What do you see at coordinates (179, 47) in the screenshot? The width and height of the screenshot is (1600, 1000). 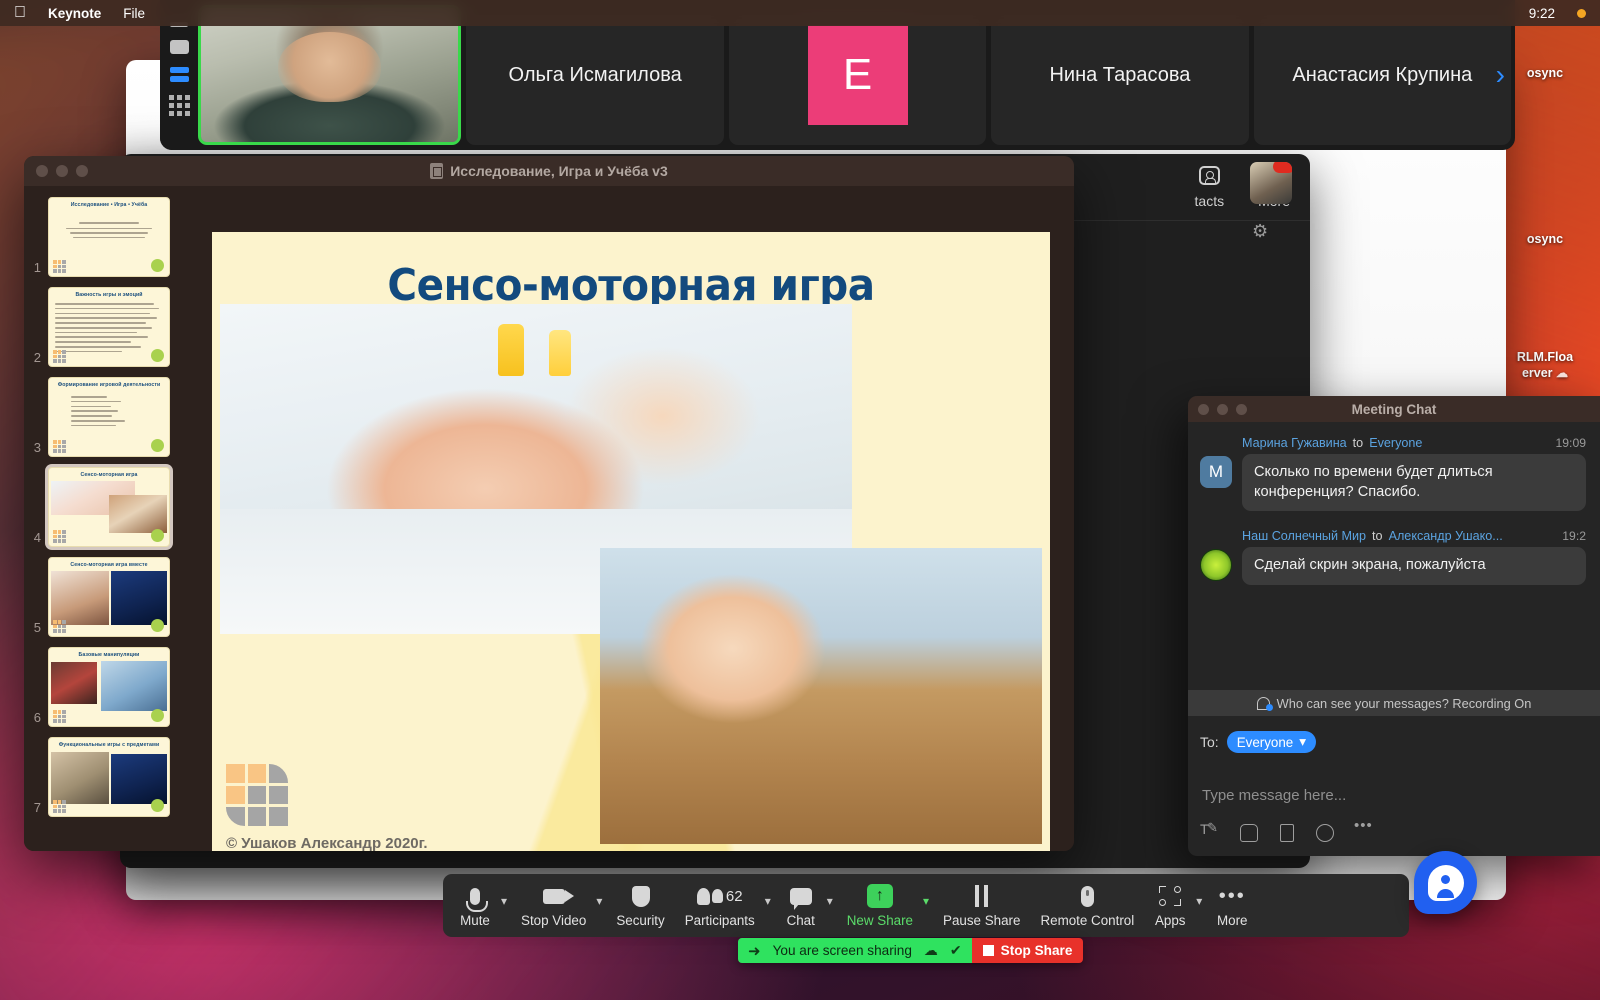 I see `speaker-layout-button` at bounding box center [179, 47].